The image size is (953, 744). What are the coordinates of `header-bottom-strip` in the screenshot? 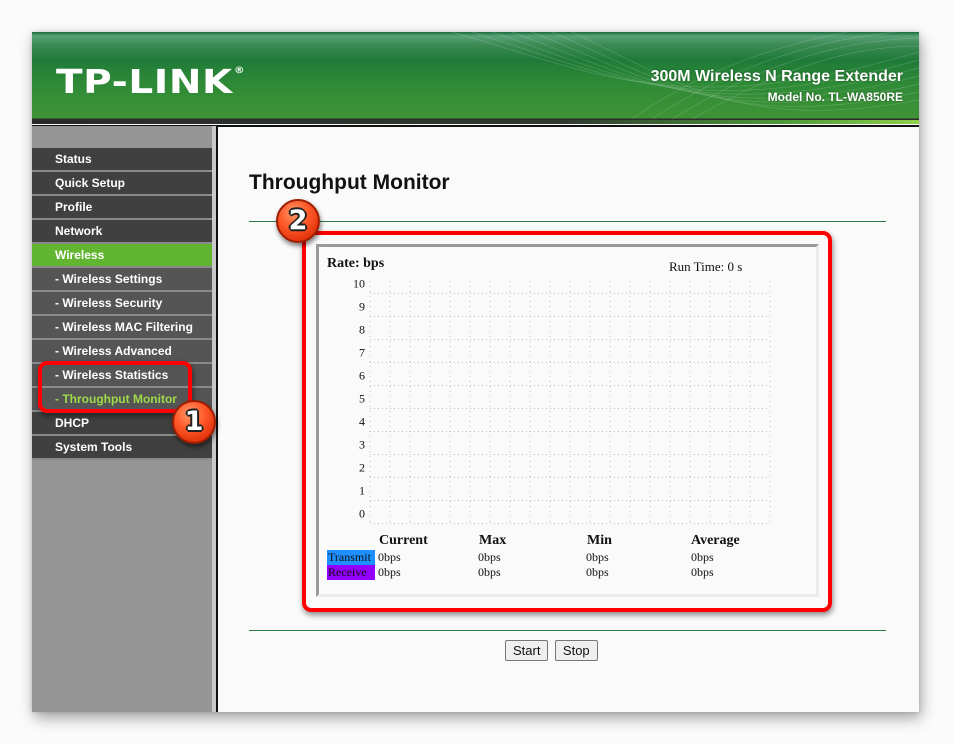 It's located at (475, 122).